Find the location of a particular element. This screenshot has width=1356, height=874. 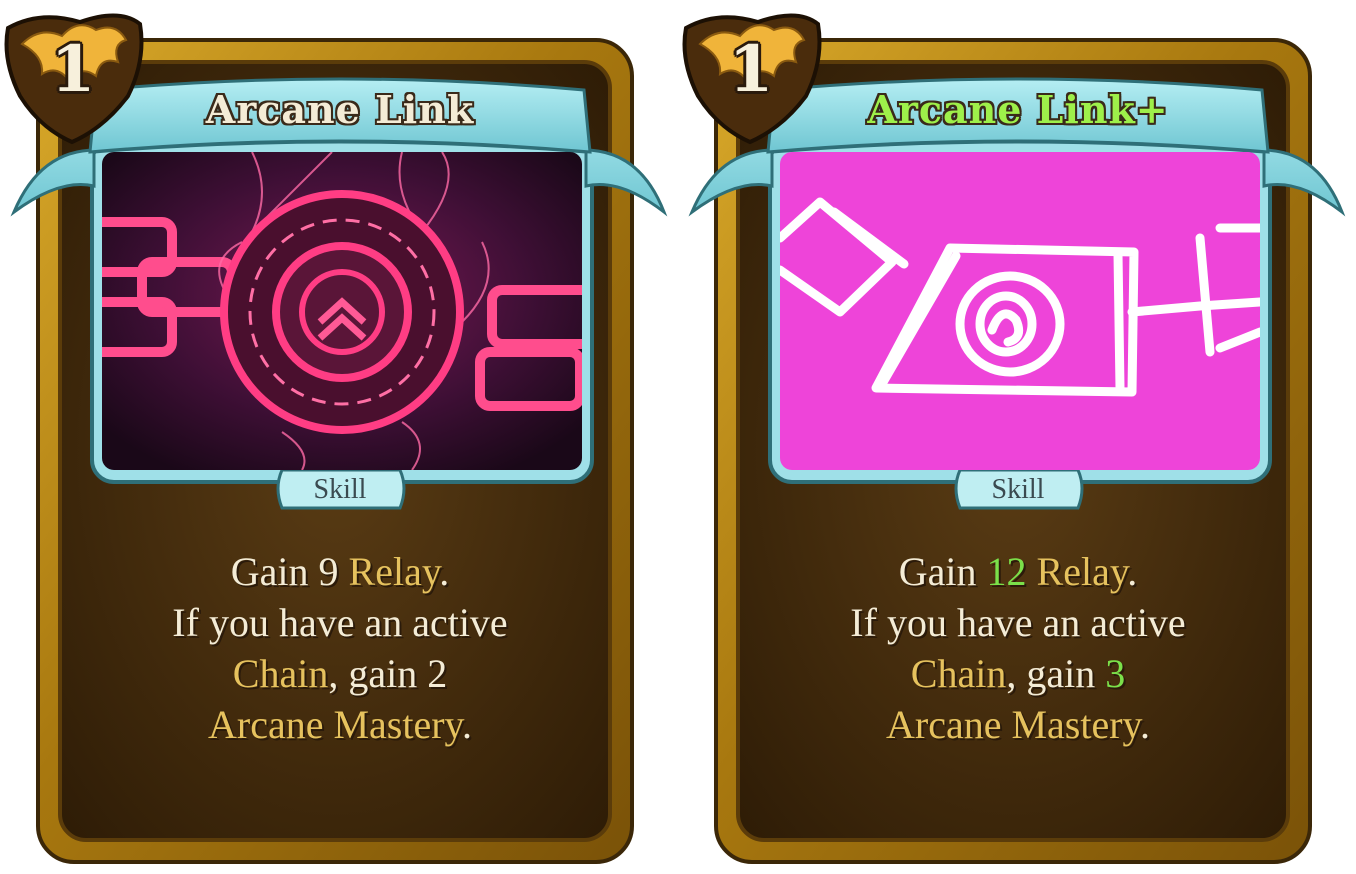

desc-line-1: Gain 12 Relay. is located at coordinates (1018, 571).